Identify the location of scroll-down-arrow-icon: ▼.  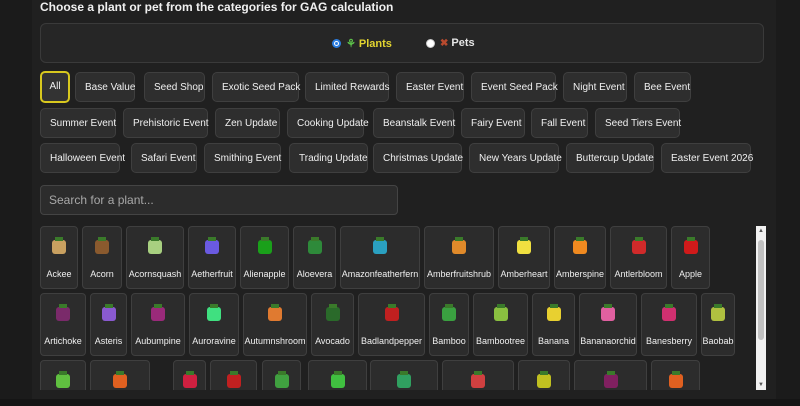
(761, 385).